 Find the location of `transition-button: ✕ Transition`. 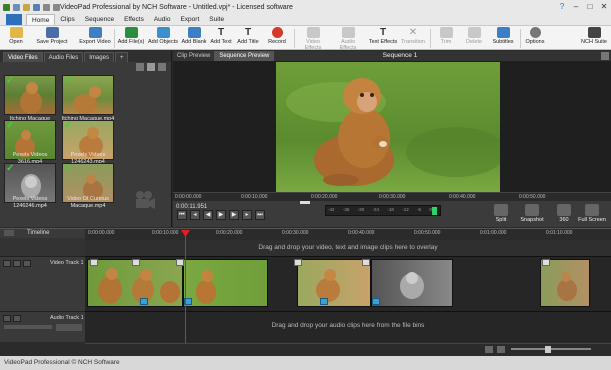

transition-button: ✕ Transition is located at coordinates (413, 38).